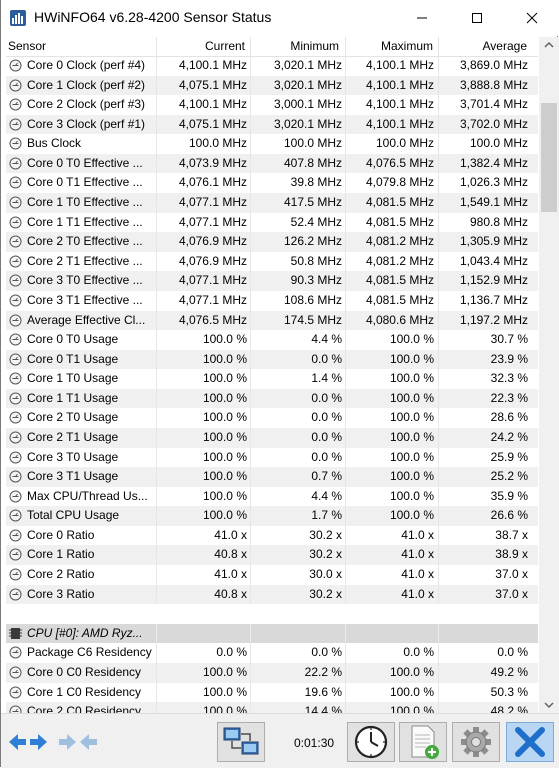 This screenshot has width=559, height=768. What do you see at coordinates (477, 18) in the screenshot?
I see `maximize-button` at bounding box center [477, 18].